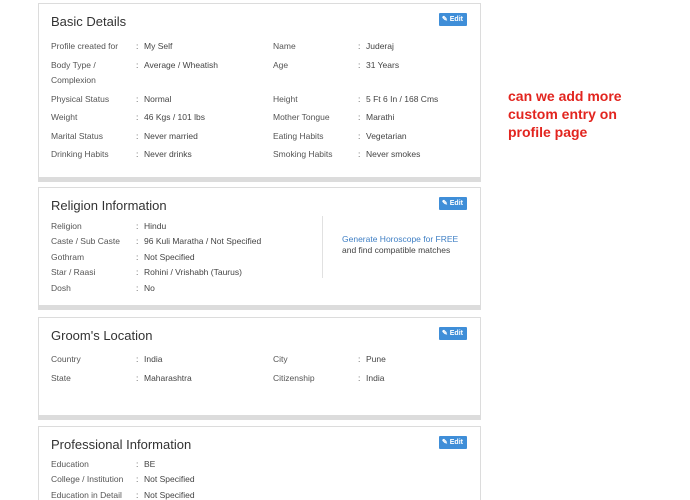 This screenshot has height=500, width=690. Describe the element at coordinates (77, 136) in the screenshot. I see `field-label: Marital Status` at that location.